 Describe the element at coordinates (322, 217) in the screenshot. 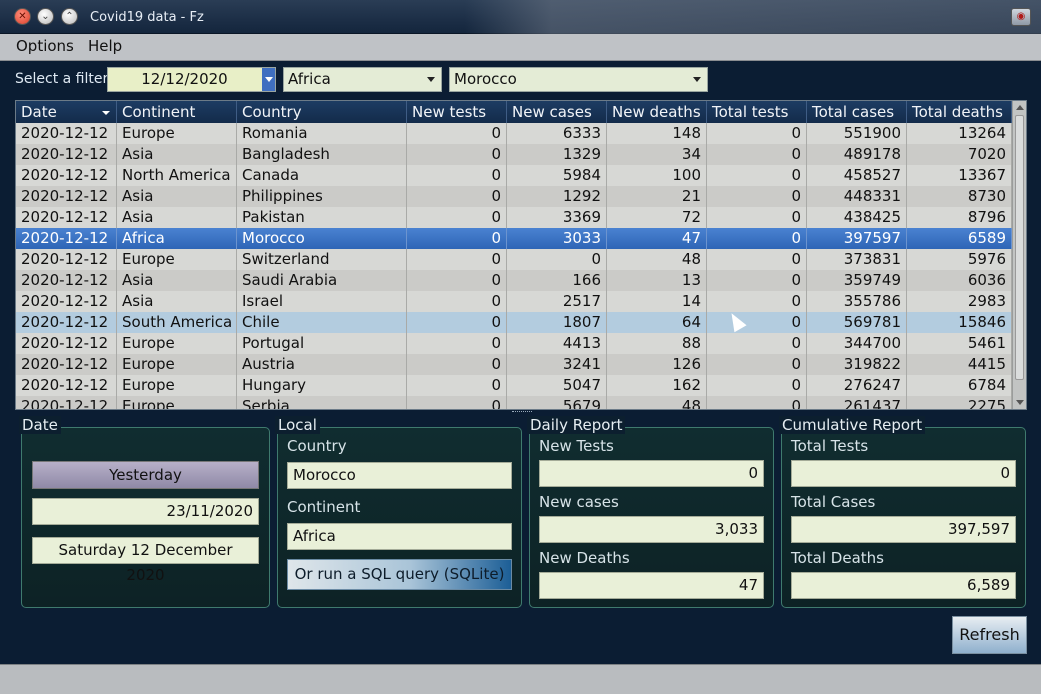

I see `table-cell: Pakistan` at that location.